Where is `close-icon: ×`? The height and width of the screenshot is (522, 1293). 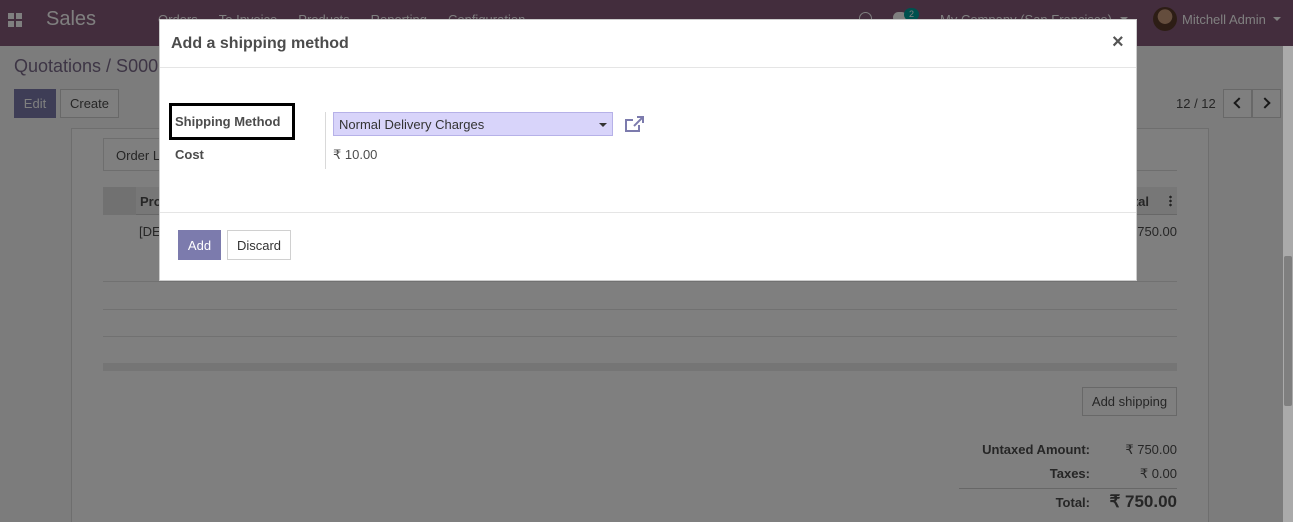 close-icon: × is located at coordinates (1118, 42).